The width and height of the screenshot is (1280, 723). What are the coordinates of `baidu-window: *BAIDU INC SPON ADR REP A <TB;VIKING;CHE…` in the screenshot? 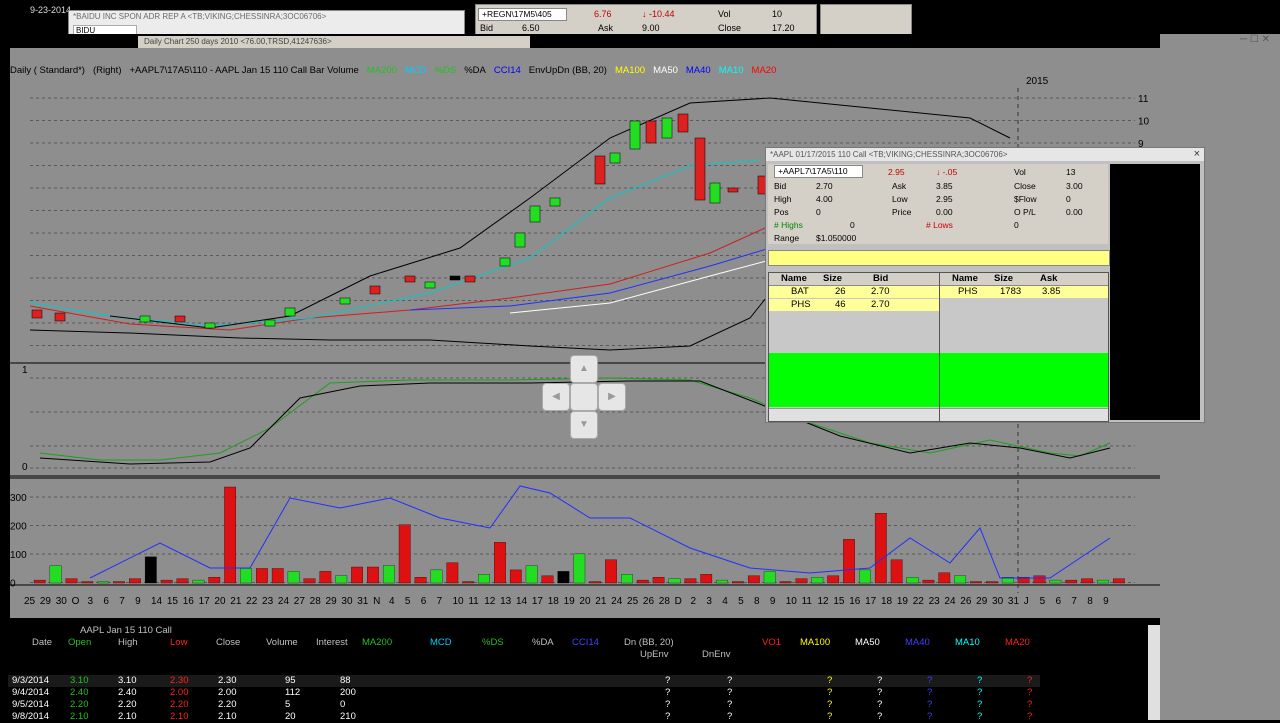 It's located at (266, 23).